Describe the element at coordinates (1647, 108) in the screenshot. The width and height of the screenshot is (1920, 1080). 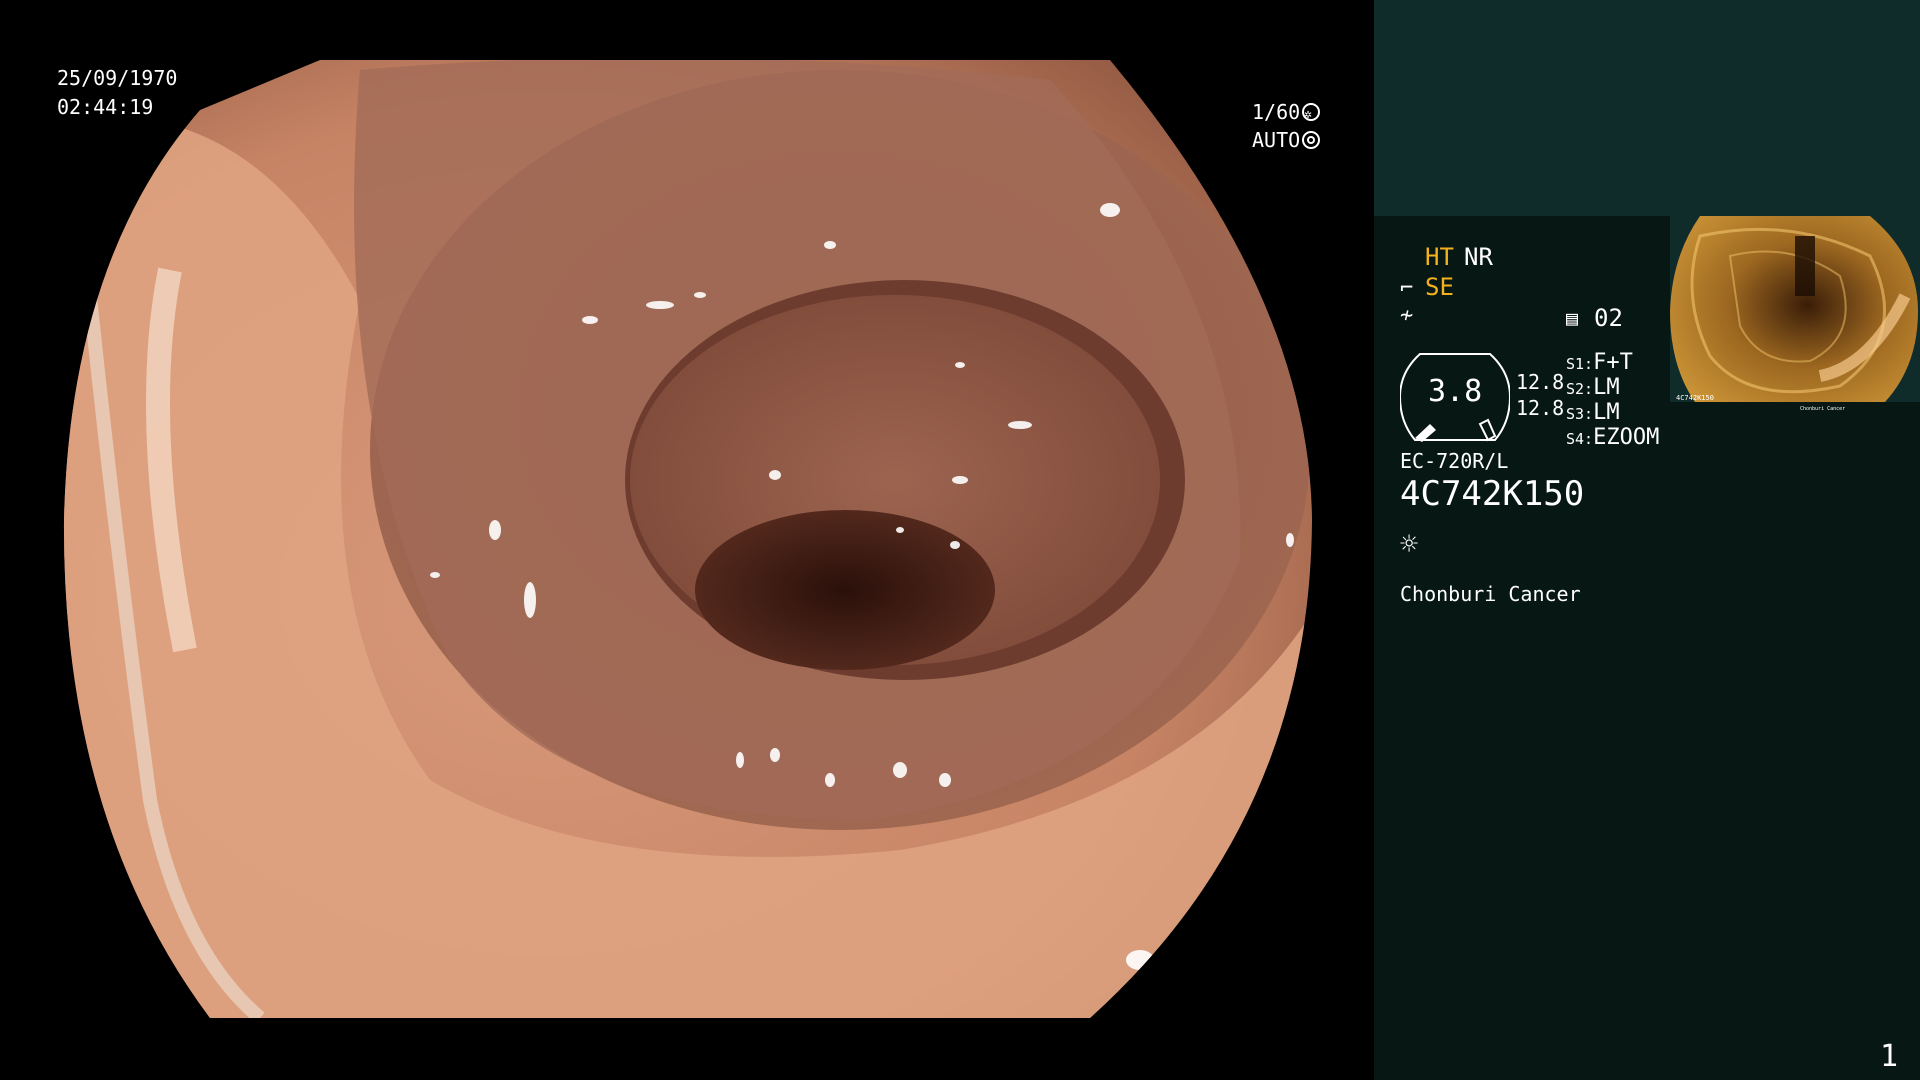
I see `info-panel-header` at that location.